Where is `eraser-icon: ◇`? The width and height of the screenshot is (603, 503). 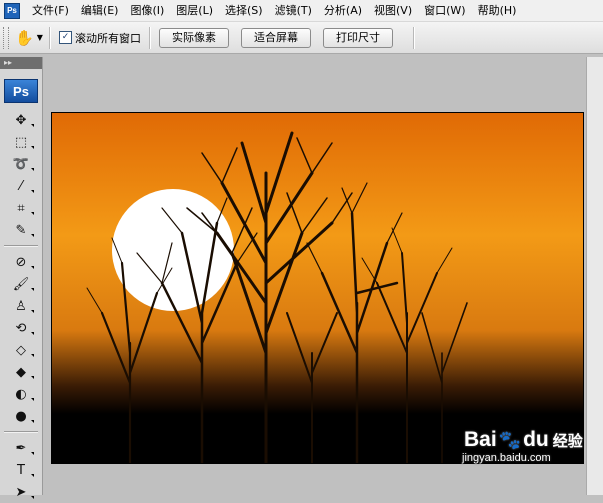 eraser-icon: ◇ is located at coordinates (21, 350).